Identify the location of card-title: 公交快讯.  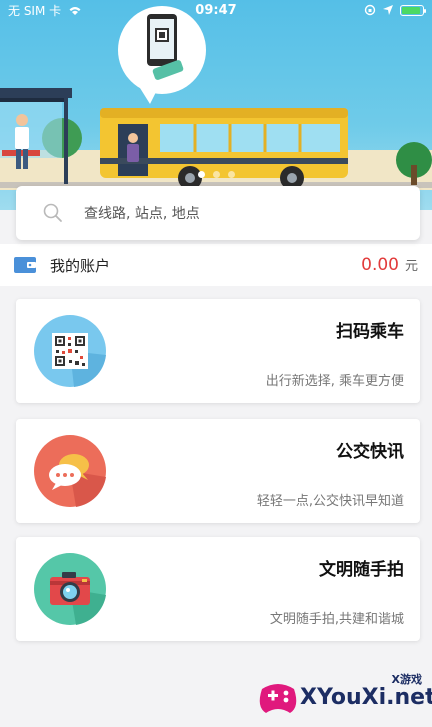
(370, 452).